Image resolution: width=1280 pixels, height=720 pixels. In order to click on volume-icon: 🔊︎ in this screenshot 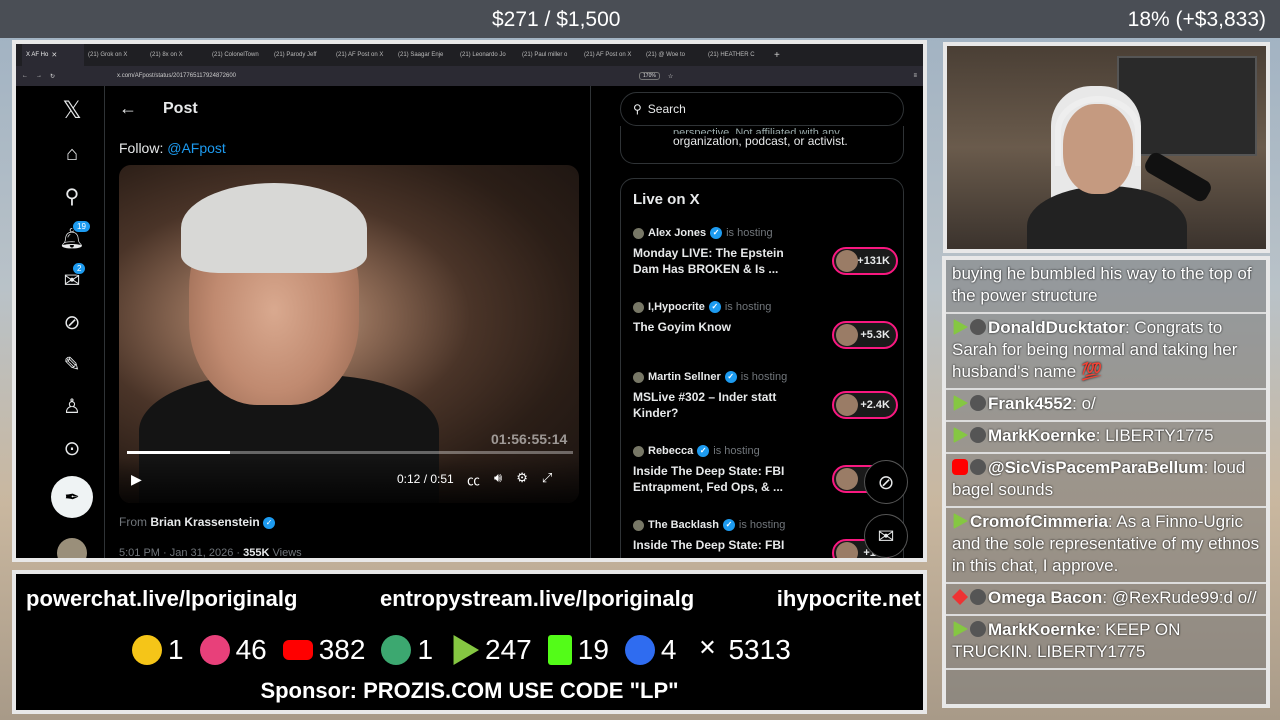, I will do `click(498, 479)`.